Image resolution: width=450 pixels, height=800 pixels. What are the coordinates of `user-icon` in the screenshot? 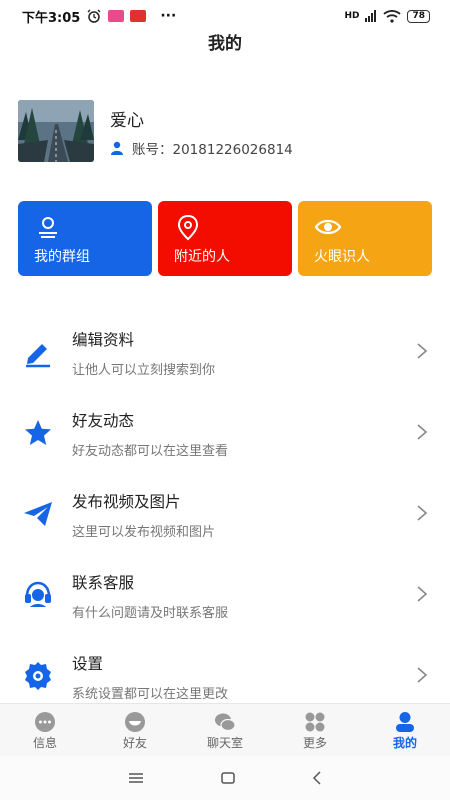 It's located at (117, 148).